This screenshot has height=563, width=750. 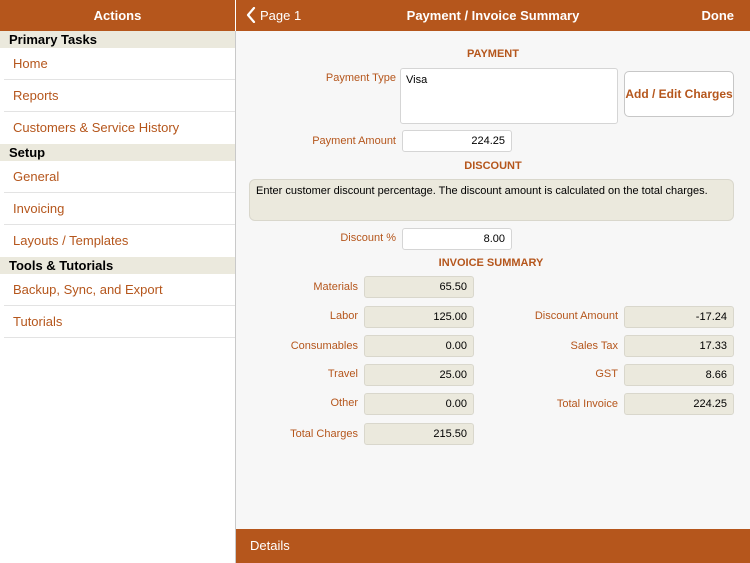 What do you see at coordinates (360, 78) in the screenshot?
I see `payment-type-label: Payment Type` at bounding box center [360, 78].